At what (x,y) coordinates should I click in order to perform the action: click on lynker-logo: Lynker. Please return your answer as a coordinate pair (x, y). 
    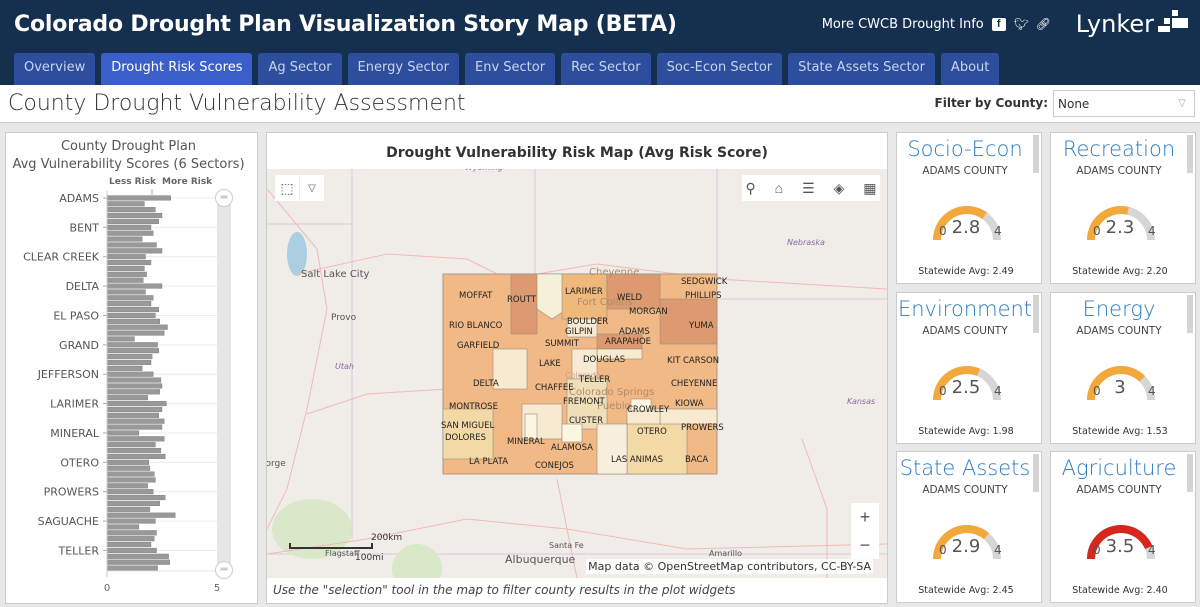
    Looking at the image, I should click on (1132, 24).